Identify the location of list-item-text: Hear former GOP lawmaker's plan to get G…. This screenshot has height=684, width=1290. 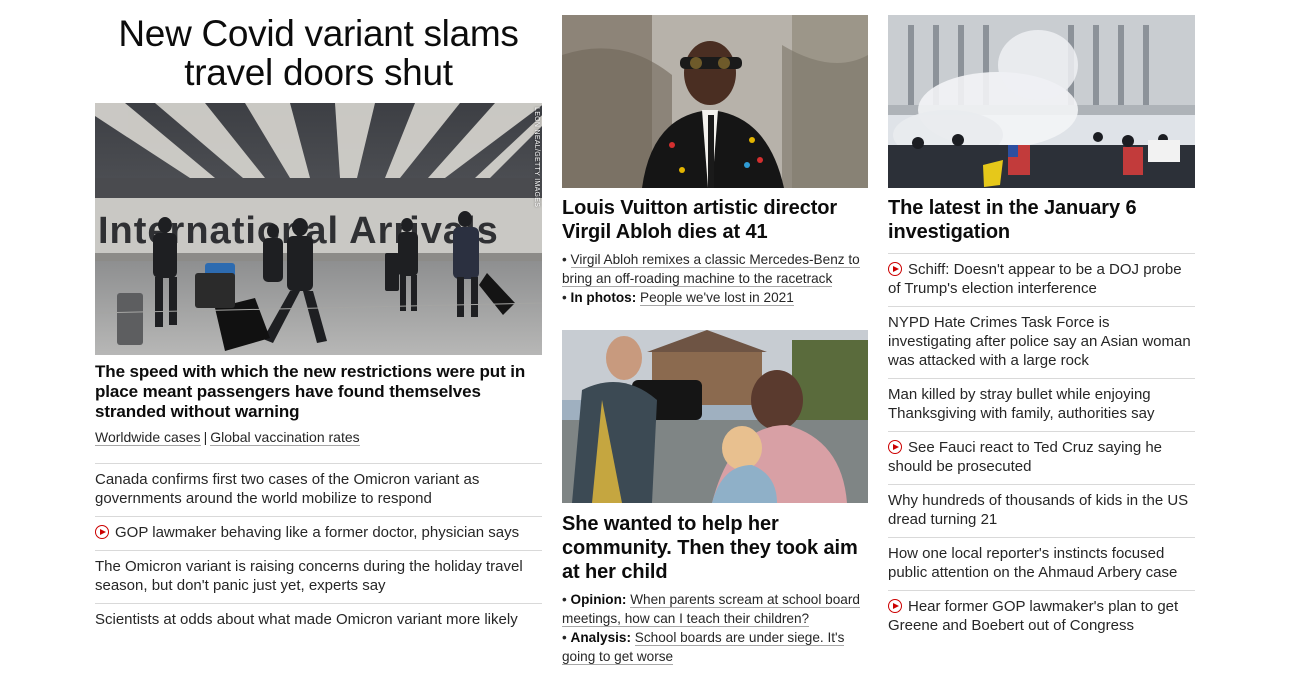
(1033, 616).